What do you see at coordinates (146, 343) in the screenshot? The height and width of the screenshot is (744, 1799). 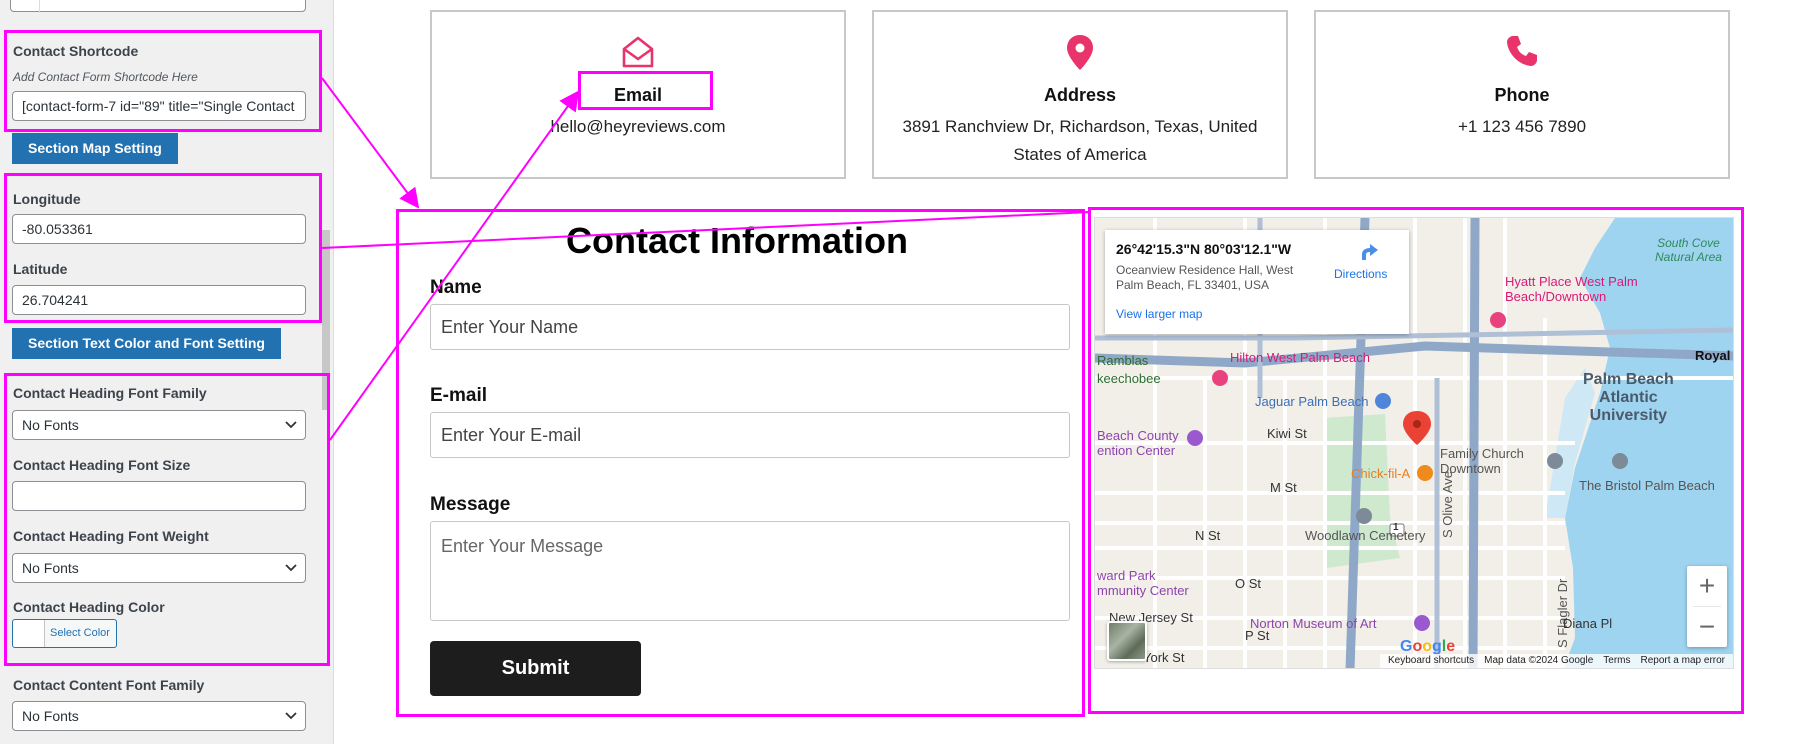 I see `section-text-color-font-button: Section Text Color and Font Setting` at bounding box center [146, 343].